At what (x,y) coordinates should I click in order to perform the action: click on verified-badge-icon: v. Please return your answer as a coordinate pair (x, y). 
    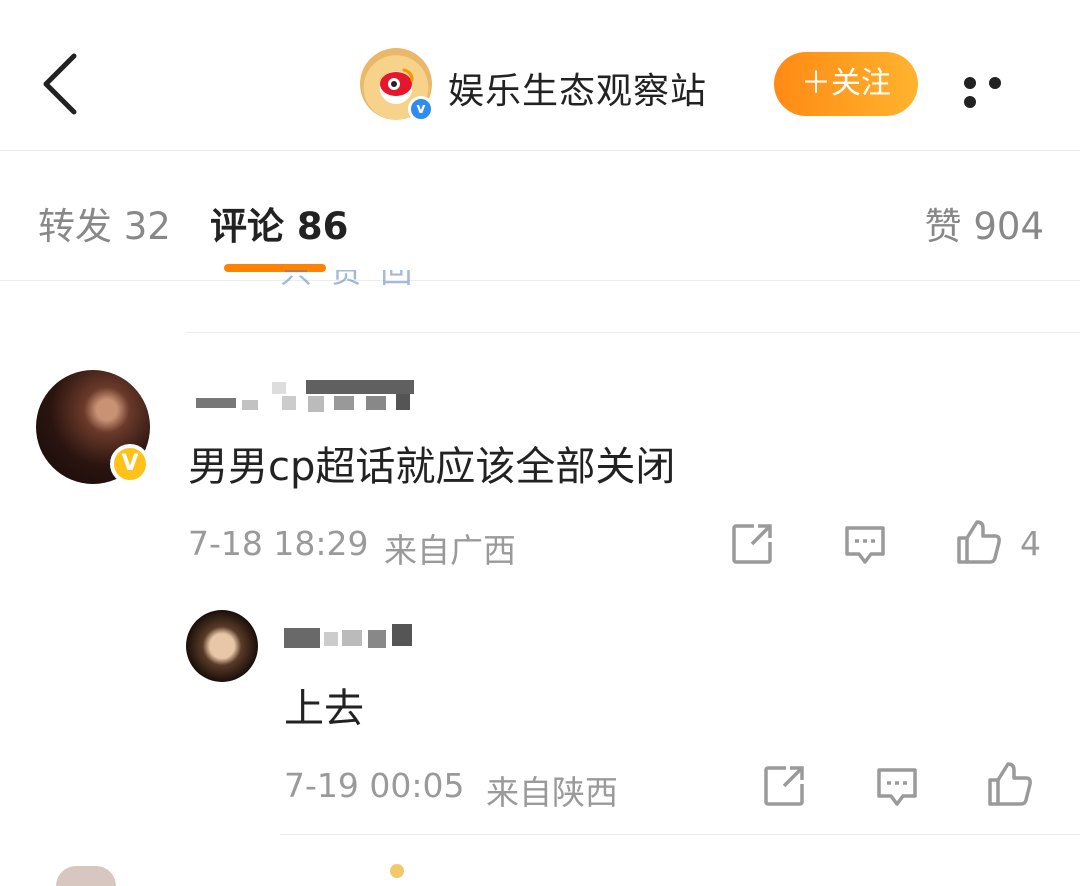
    Looking at the image, I should click on (421, 109).